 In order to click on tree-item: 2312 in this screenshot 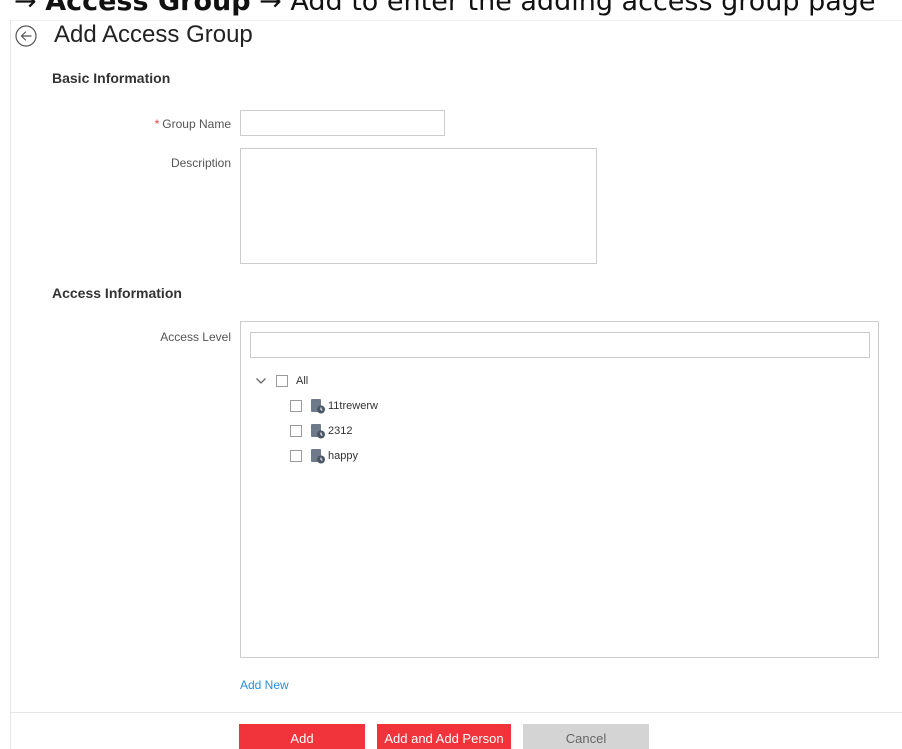, I will do `click(321, 431)`.